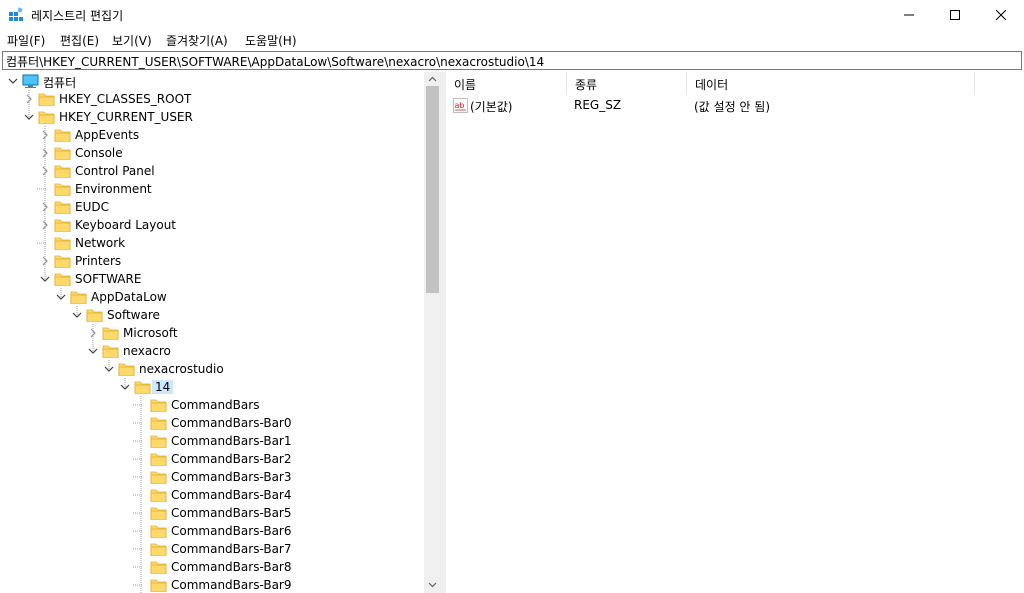  I want to click on tree-node: CommandBars-Bar4, so click(212, 495).